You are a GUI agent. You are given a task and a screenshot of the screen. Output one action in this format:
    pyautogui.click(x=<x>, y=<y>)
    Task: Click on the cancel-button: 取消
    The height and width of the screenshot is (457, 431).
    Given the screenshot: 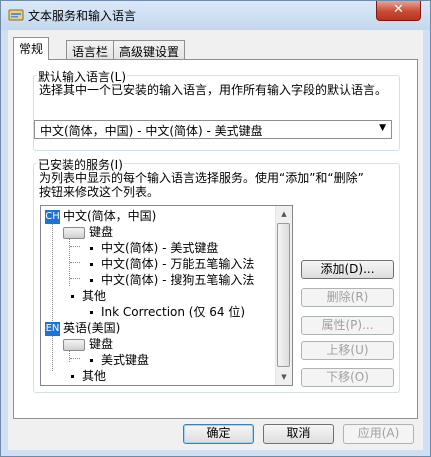 What is the action you would take?
    pyautogui.click(x=298, y=434)
    